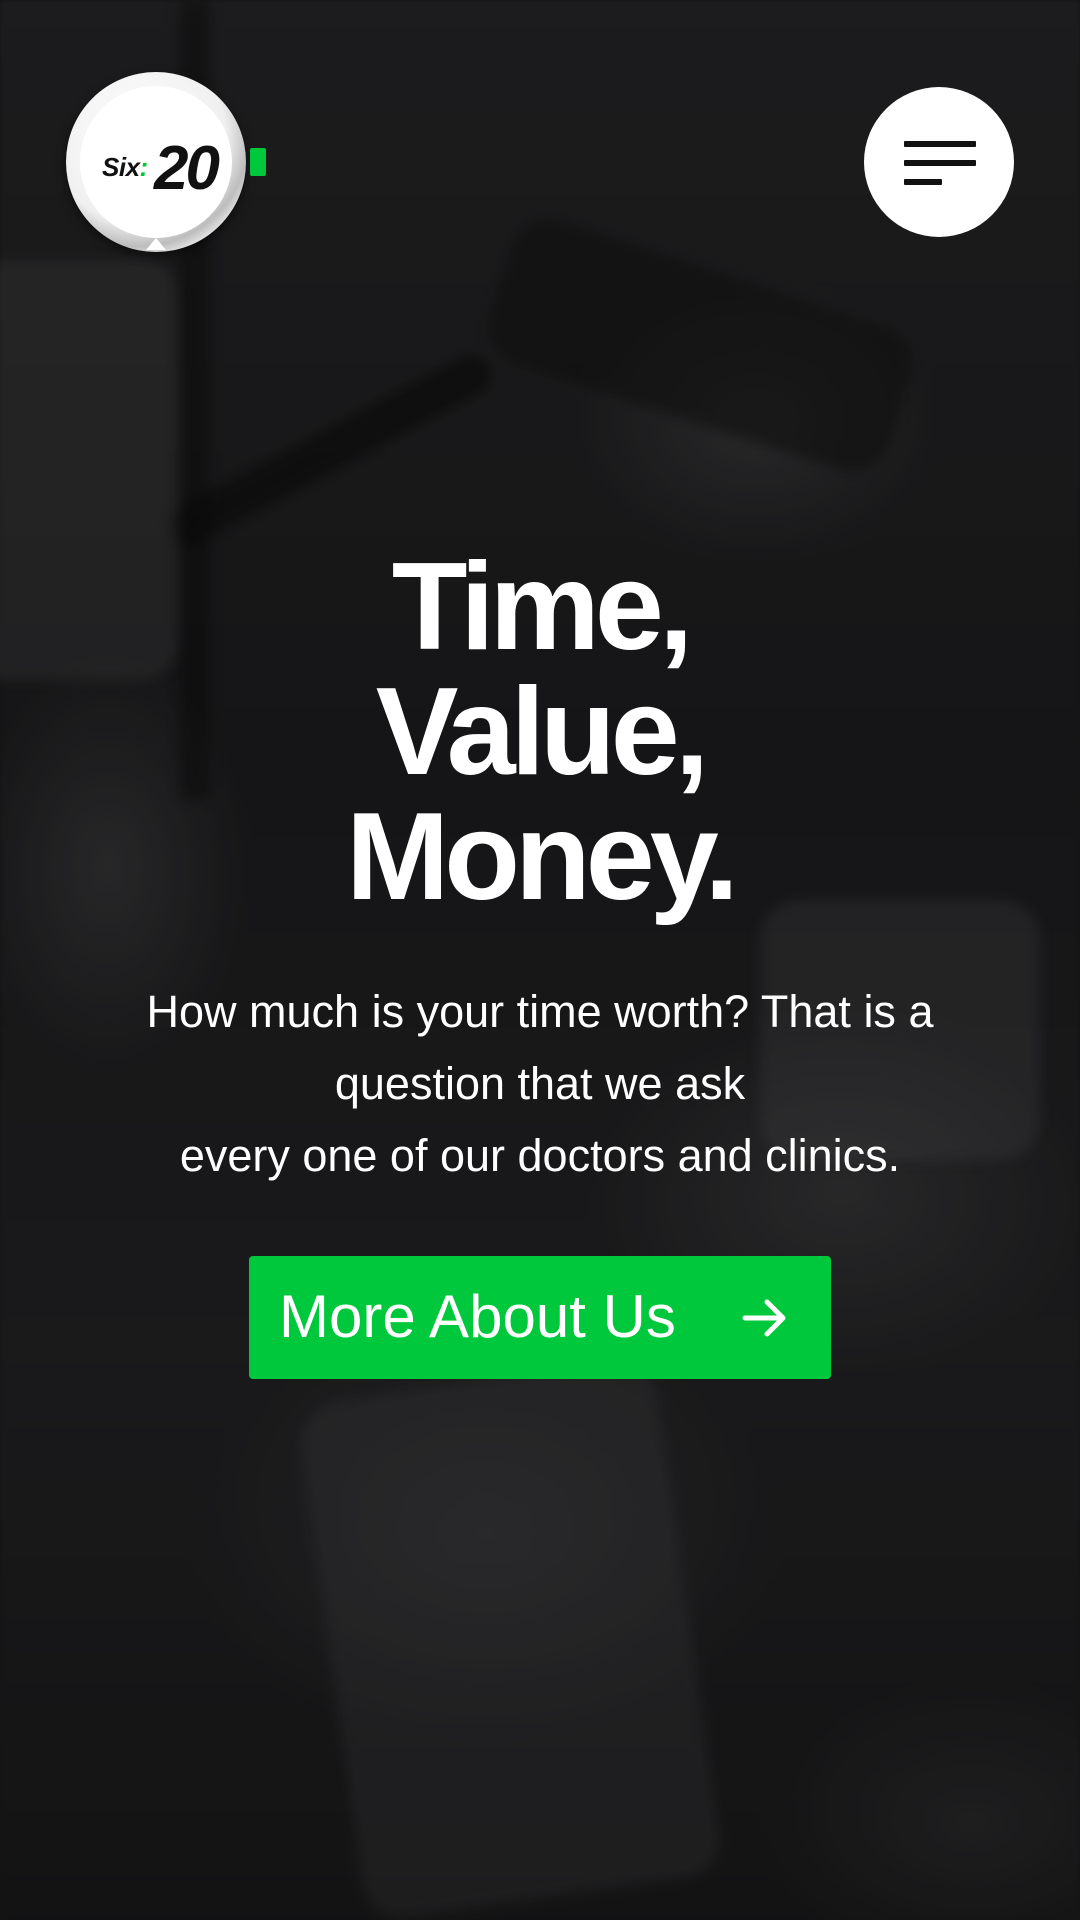 The image size is (1080, 1920). I want to click on cta-label: More About Us, so click(477, 1316).